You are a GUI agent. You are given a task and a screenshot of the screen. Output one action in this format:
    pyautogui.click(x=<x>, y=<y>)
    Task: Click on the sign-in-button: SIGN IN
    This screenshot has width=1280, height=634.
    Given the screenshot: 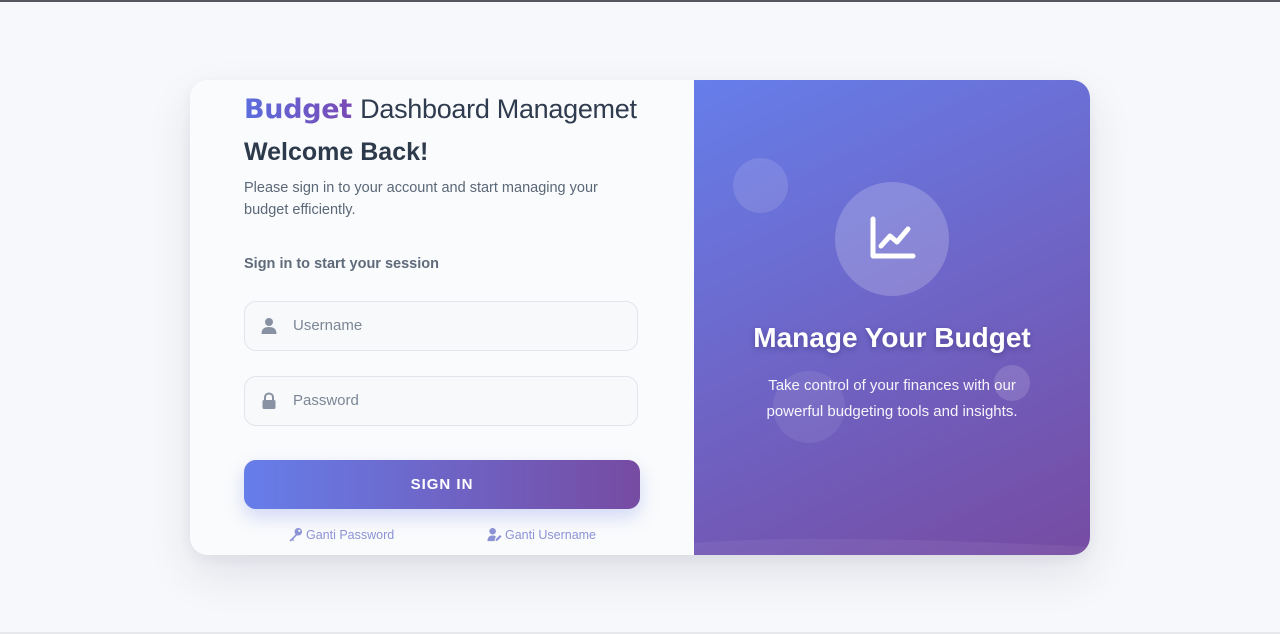 What is the action you would take?
    pyautogui.click(x=442, y=484)
    